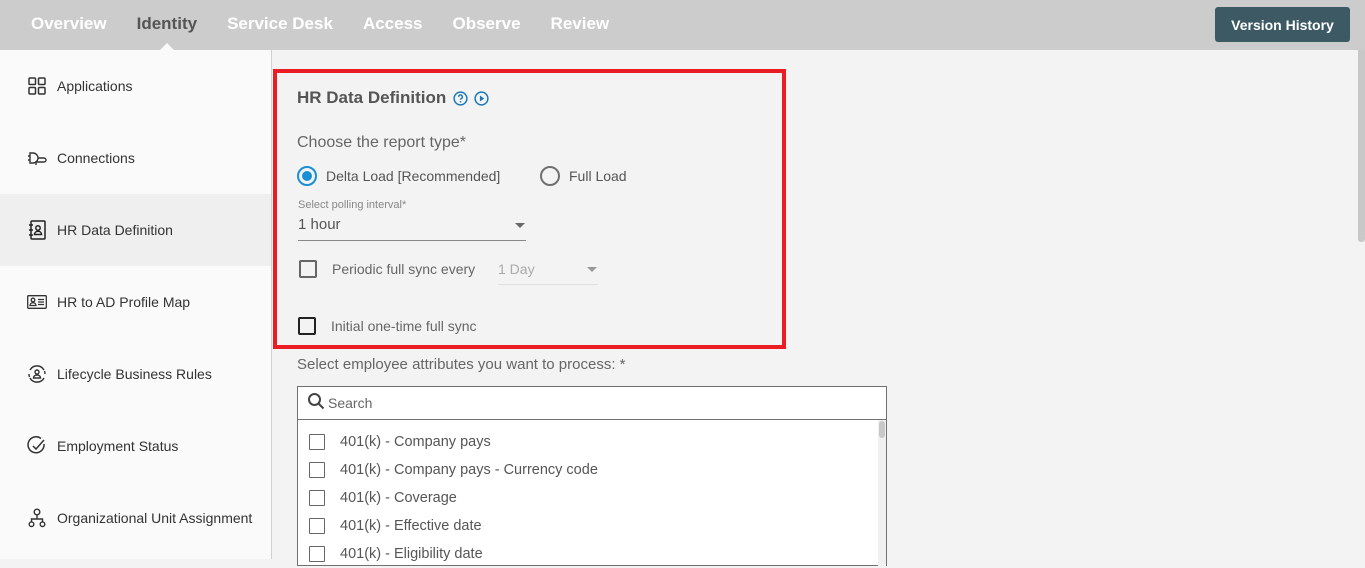 The image size is (1365, 568). I want to click on check-circle-icon, so click(37, 446).